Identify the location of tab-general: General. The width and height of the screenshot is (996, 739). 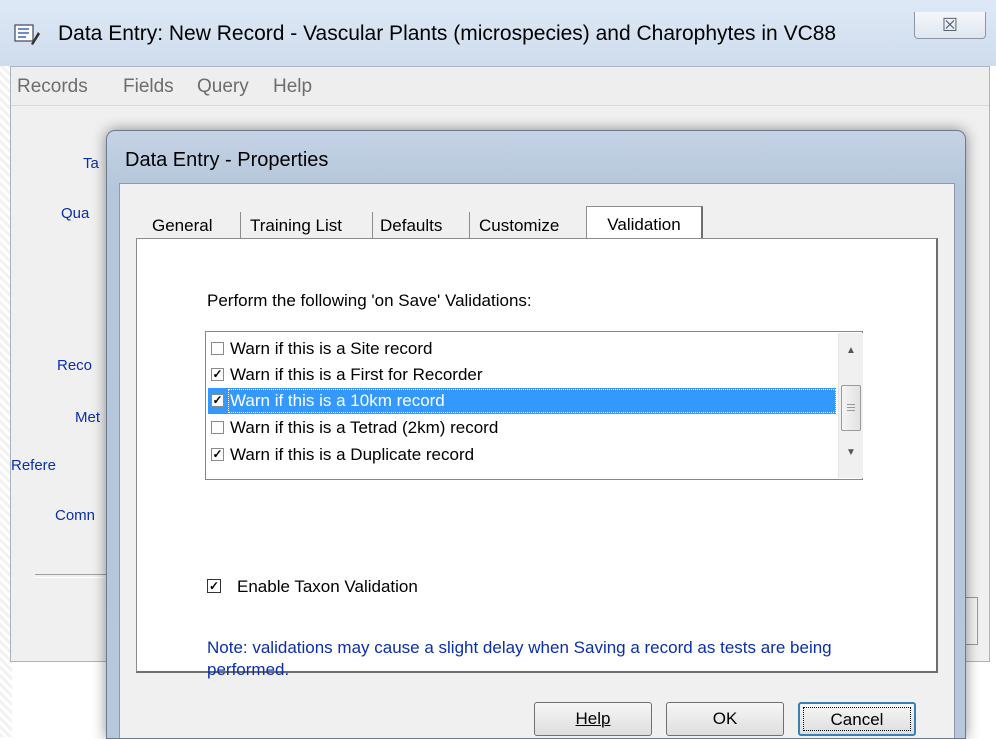
(194, 225).